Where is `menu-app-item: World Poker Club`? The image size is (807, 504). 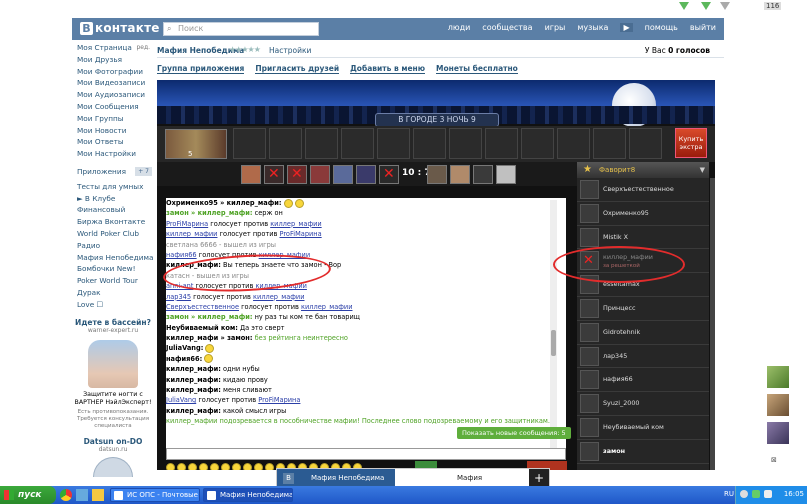 menu-app-item: World Poker Club is located at coordinates (113, 234).